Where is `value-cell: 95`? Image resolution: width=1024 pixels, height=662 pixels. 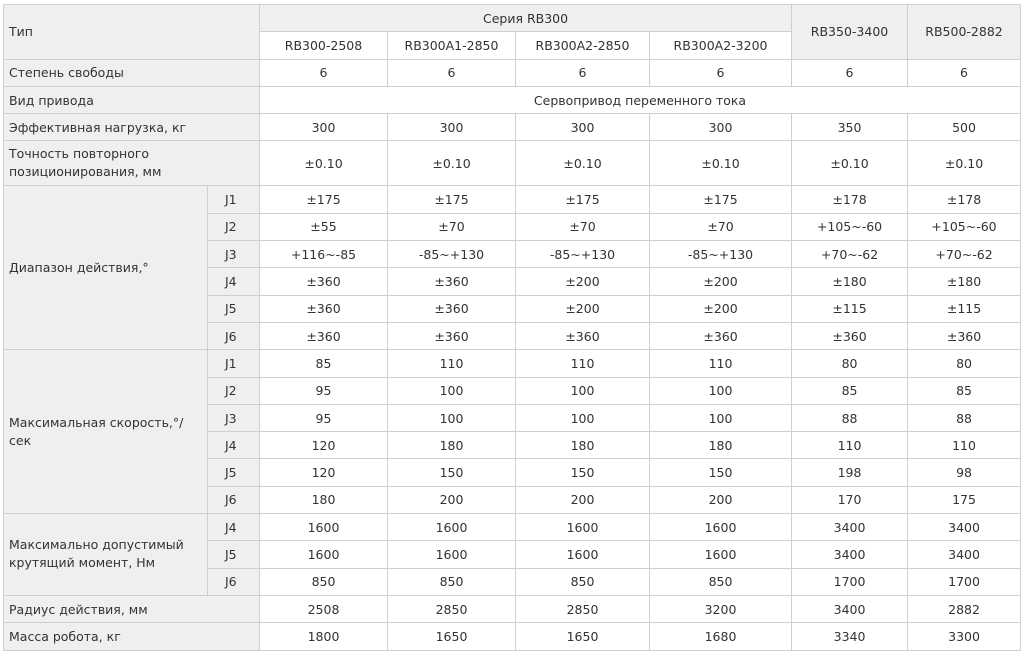
value-cell: 95 is located at coordinates (323, 418).